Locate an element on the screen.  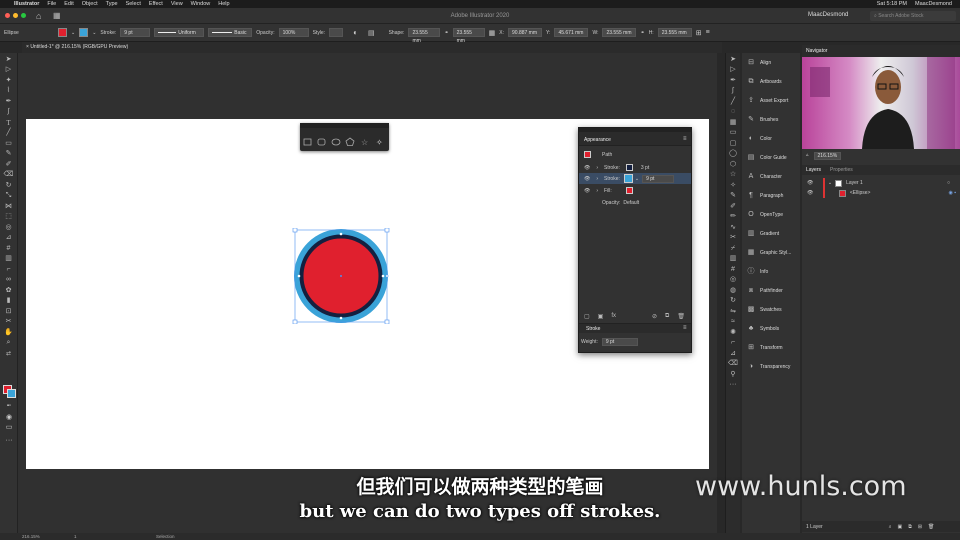
shape-builder-icon: ◎ is located at coordinates (733, 280).